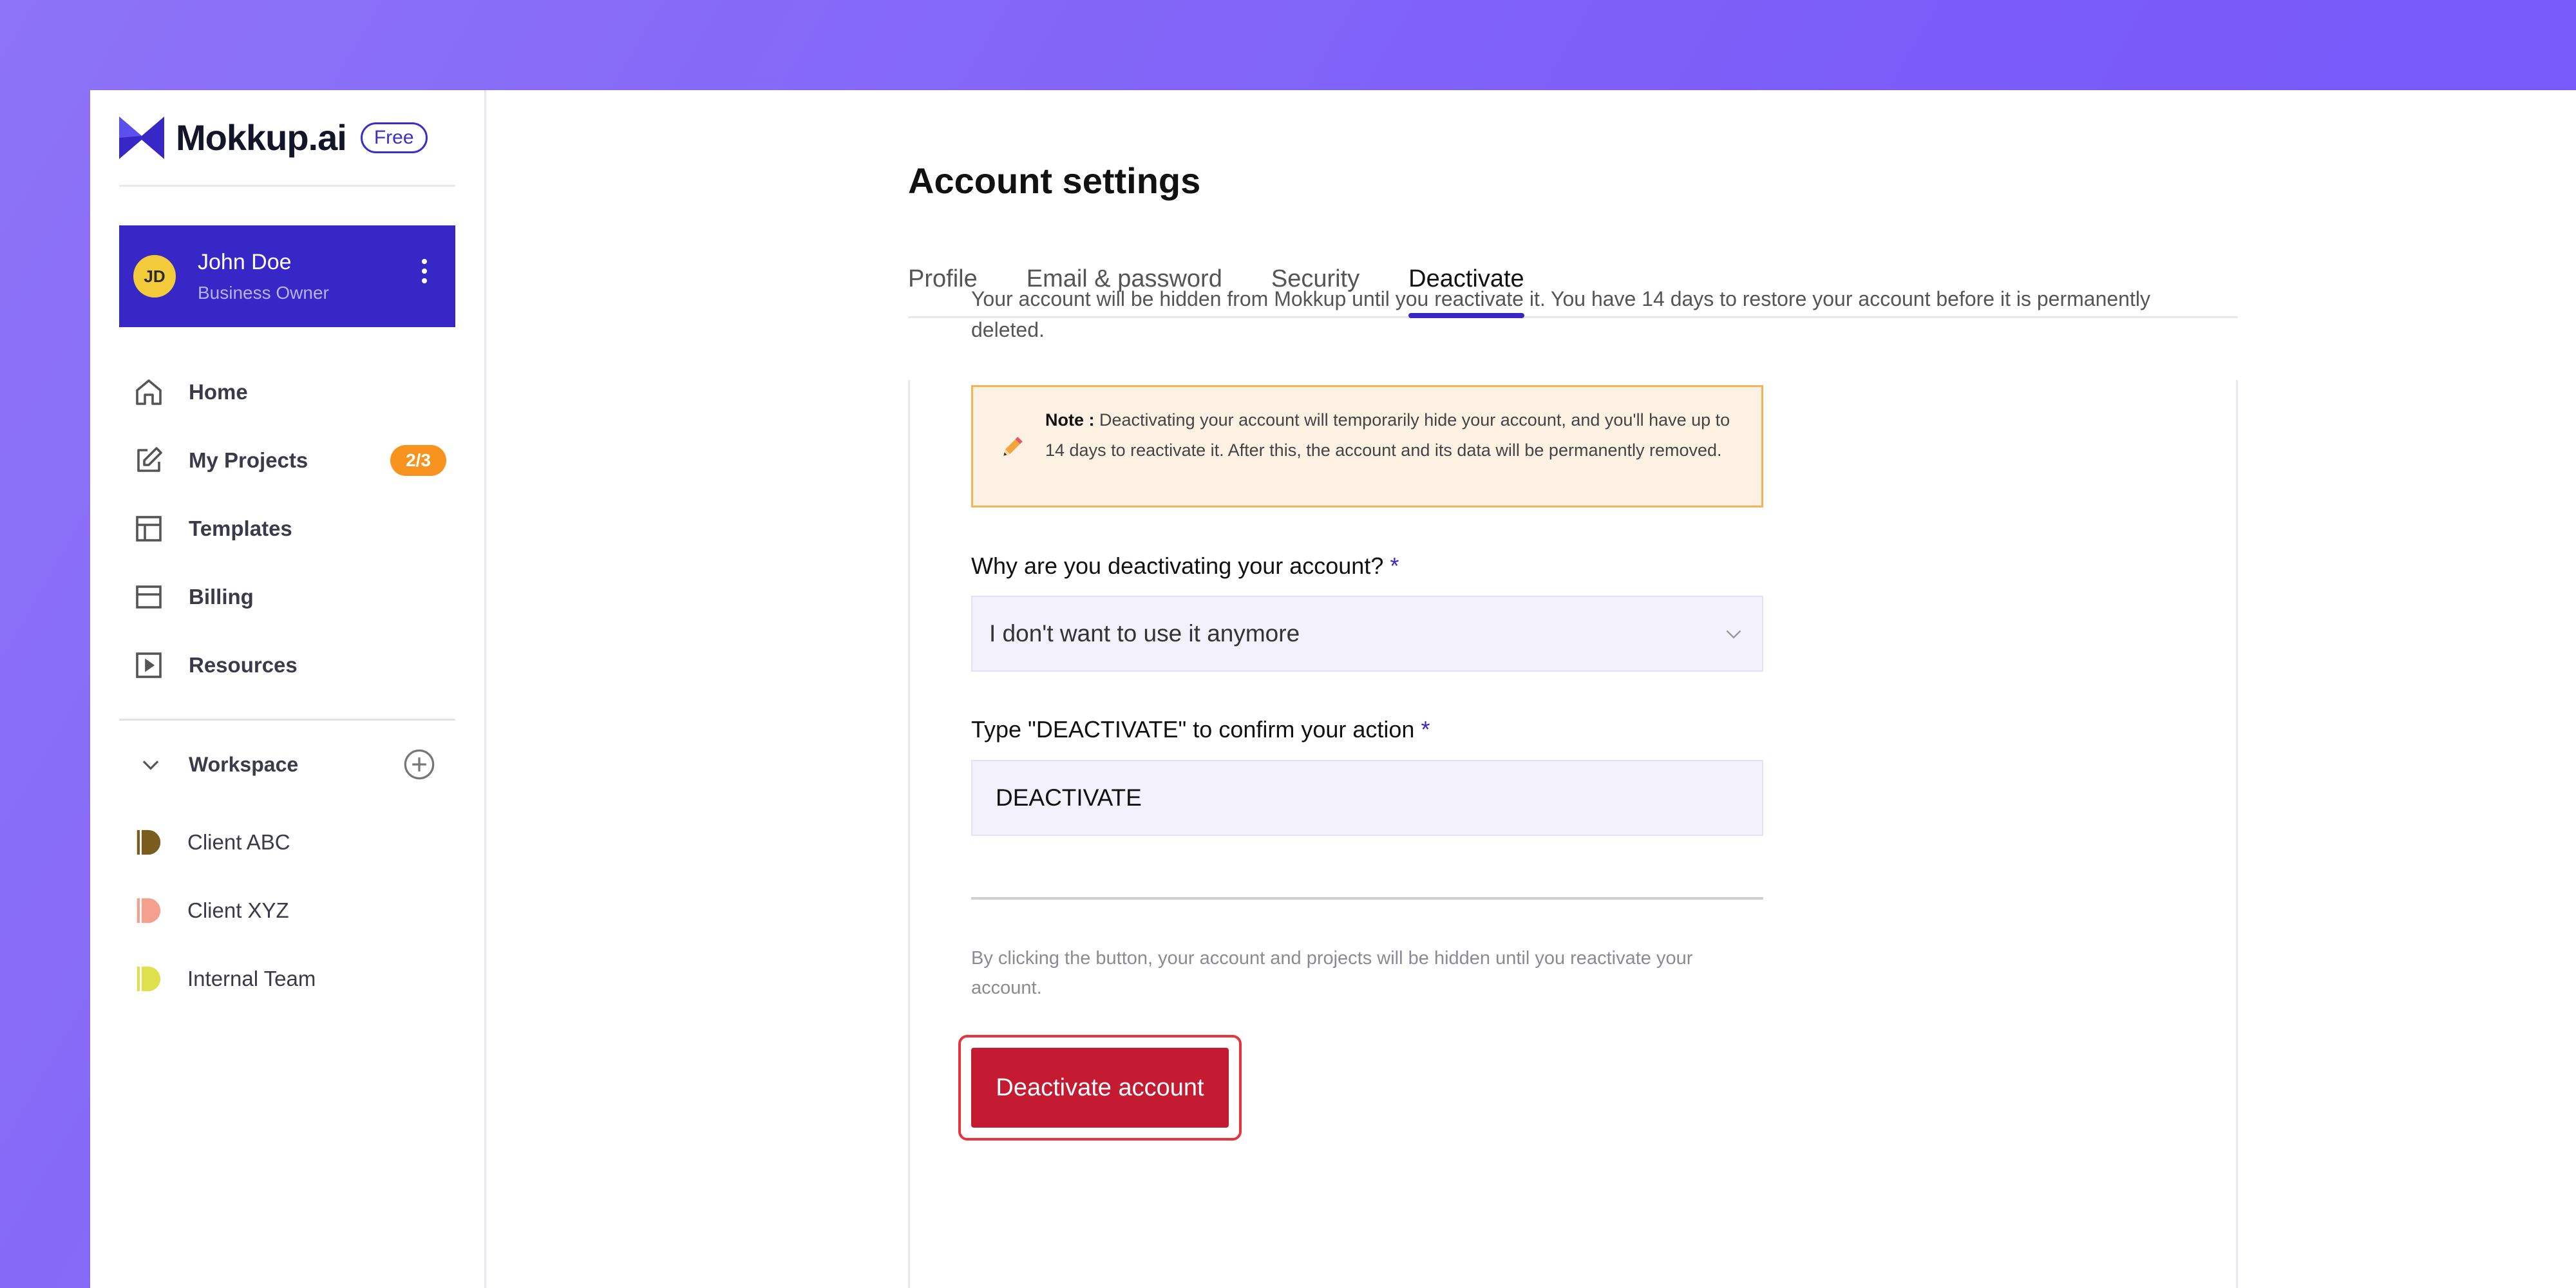  Describe the element at coordinates (251, 978) in the screenshot. I see `workspace-item-label: Internal Team` at that location.